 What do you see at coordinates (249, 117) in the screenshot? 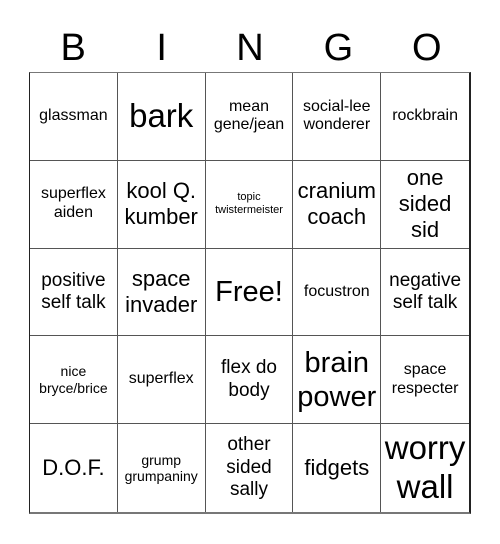
I see `bingo-cell: mean gene/jean` at bounding box center [249, 117].